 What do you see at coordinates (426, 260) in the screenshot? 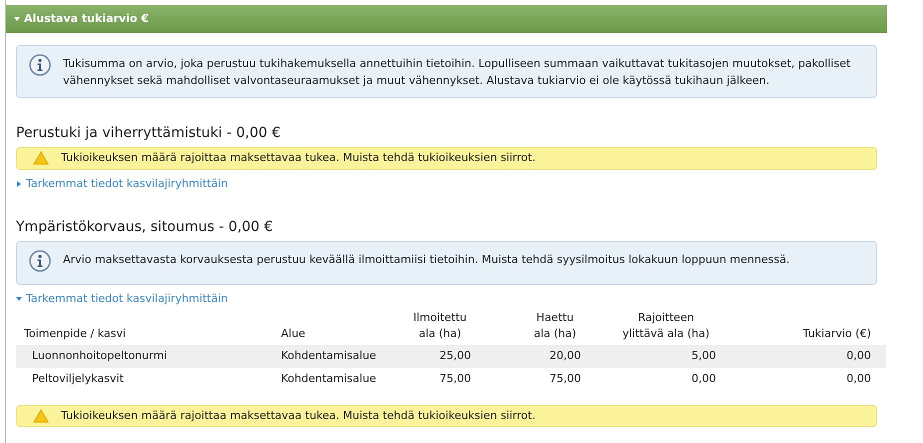
I see `notice-text: Arvio maksettavasta korvauksesta perustuu keväällä ilmoittamiisi tietoihin. Muista tehdä syysilmoitus lokakuun loppuun mennessä.` at bounding box center [426, 260].